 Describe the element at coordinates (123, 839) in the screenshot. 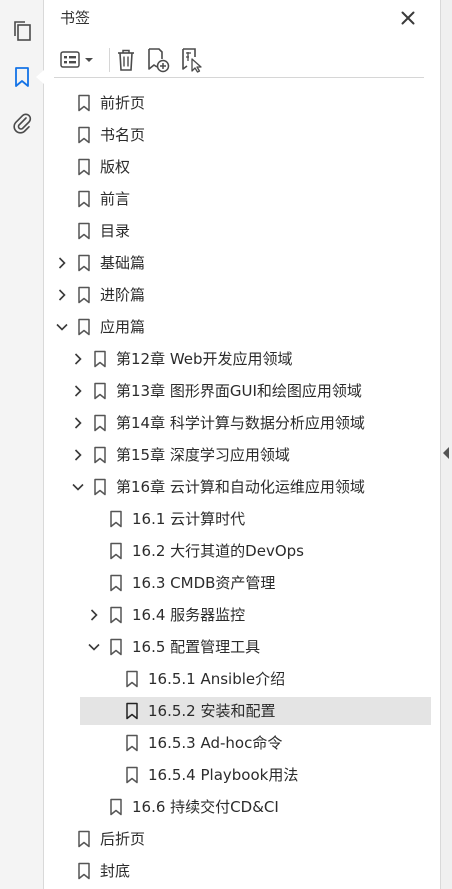

I see `bookmark-label: 后折页` at that location.